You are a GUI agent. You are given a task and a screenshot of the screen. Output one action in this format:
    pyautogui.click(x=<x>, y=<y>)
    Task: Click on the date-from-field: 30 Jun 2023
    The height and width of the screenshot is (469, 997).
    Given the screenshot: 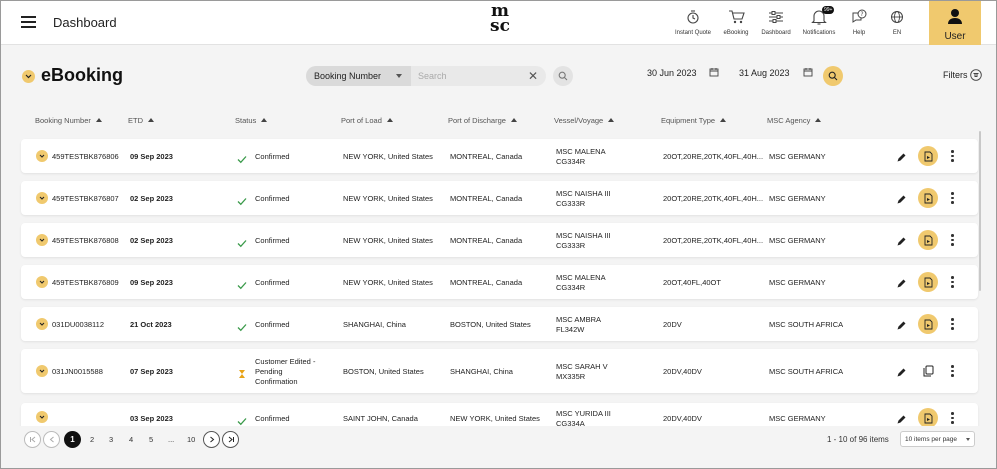 What is the action you would take?
    pyautogui.click(x=683, y=73)
    